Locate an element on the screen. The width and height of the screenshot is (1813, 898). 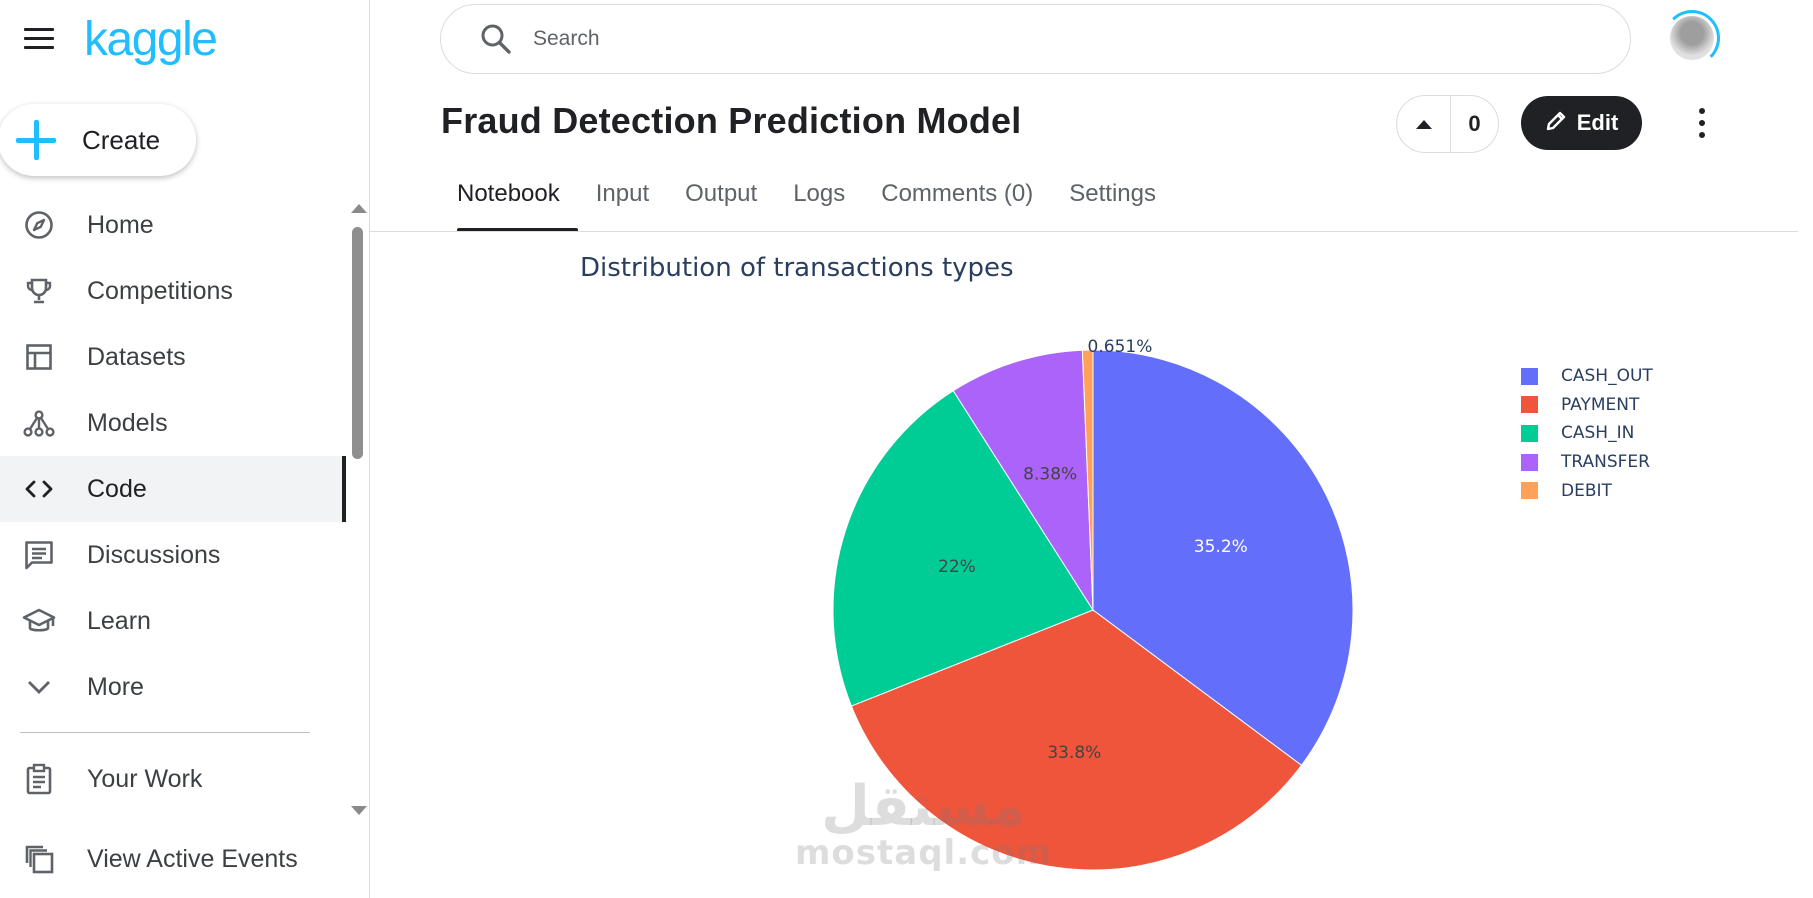
sidebar-item-label: Code is located at coordinates (117, 488).